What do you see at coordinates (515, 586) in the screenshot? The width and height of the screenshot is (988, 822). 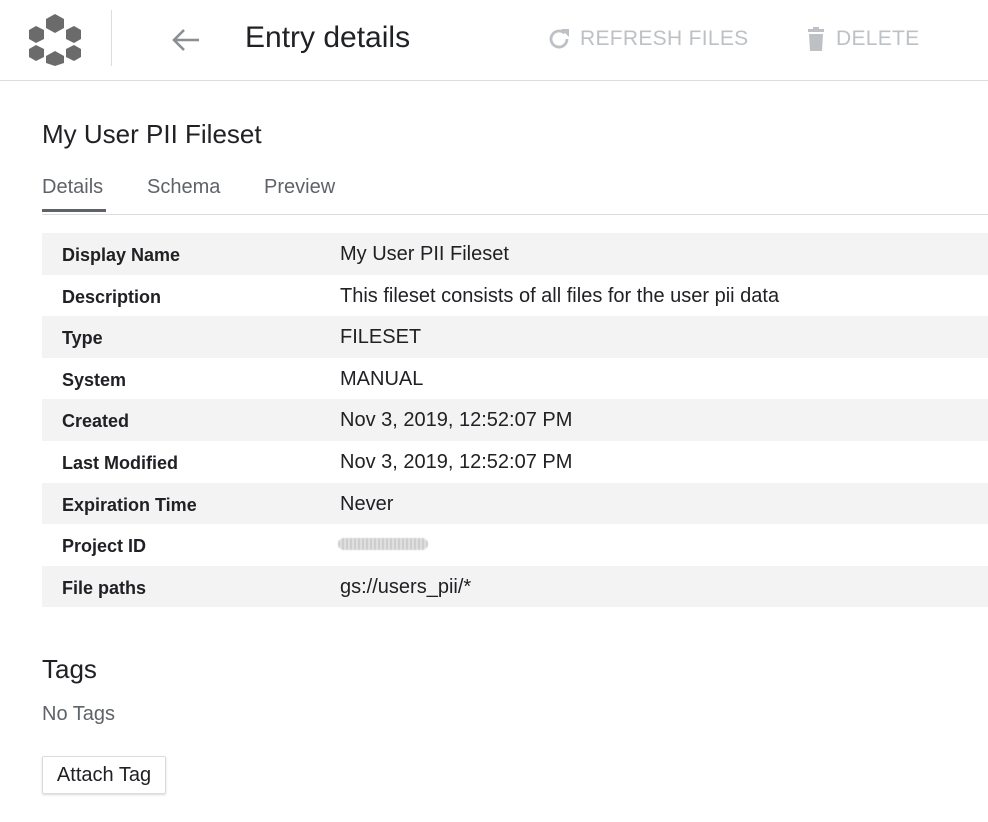 I see `detail-row-file-paths: File paths gs://users_pii/*` at bounding box center [515, 586].